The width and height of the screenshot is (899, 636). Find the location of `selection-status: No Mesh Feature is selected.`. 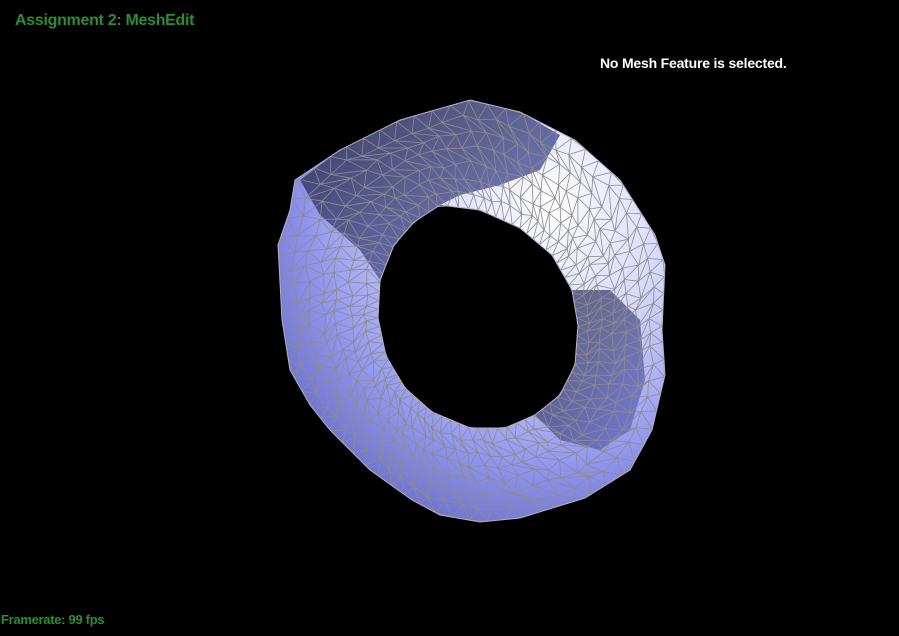

selection-status: No Mesh Feature is selected. is located at coordinates (693, 63).